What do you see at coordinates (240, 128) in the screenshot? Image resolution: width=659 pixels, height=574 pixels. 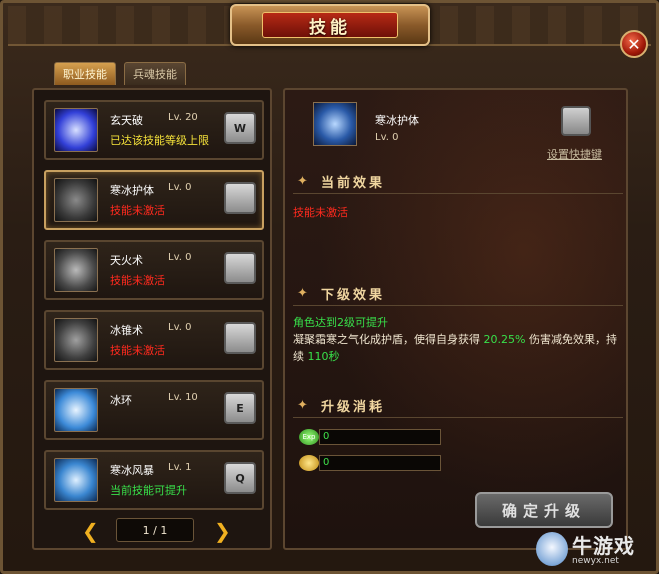 I see `hotkey-slot: W` at bounding box center [240, 128].